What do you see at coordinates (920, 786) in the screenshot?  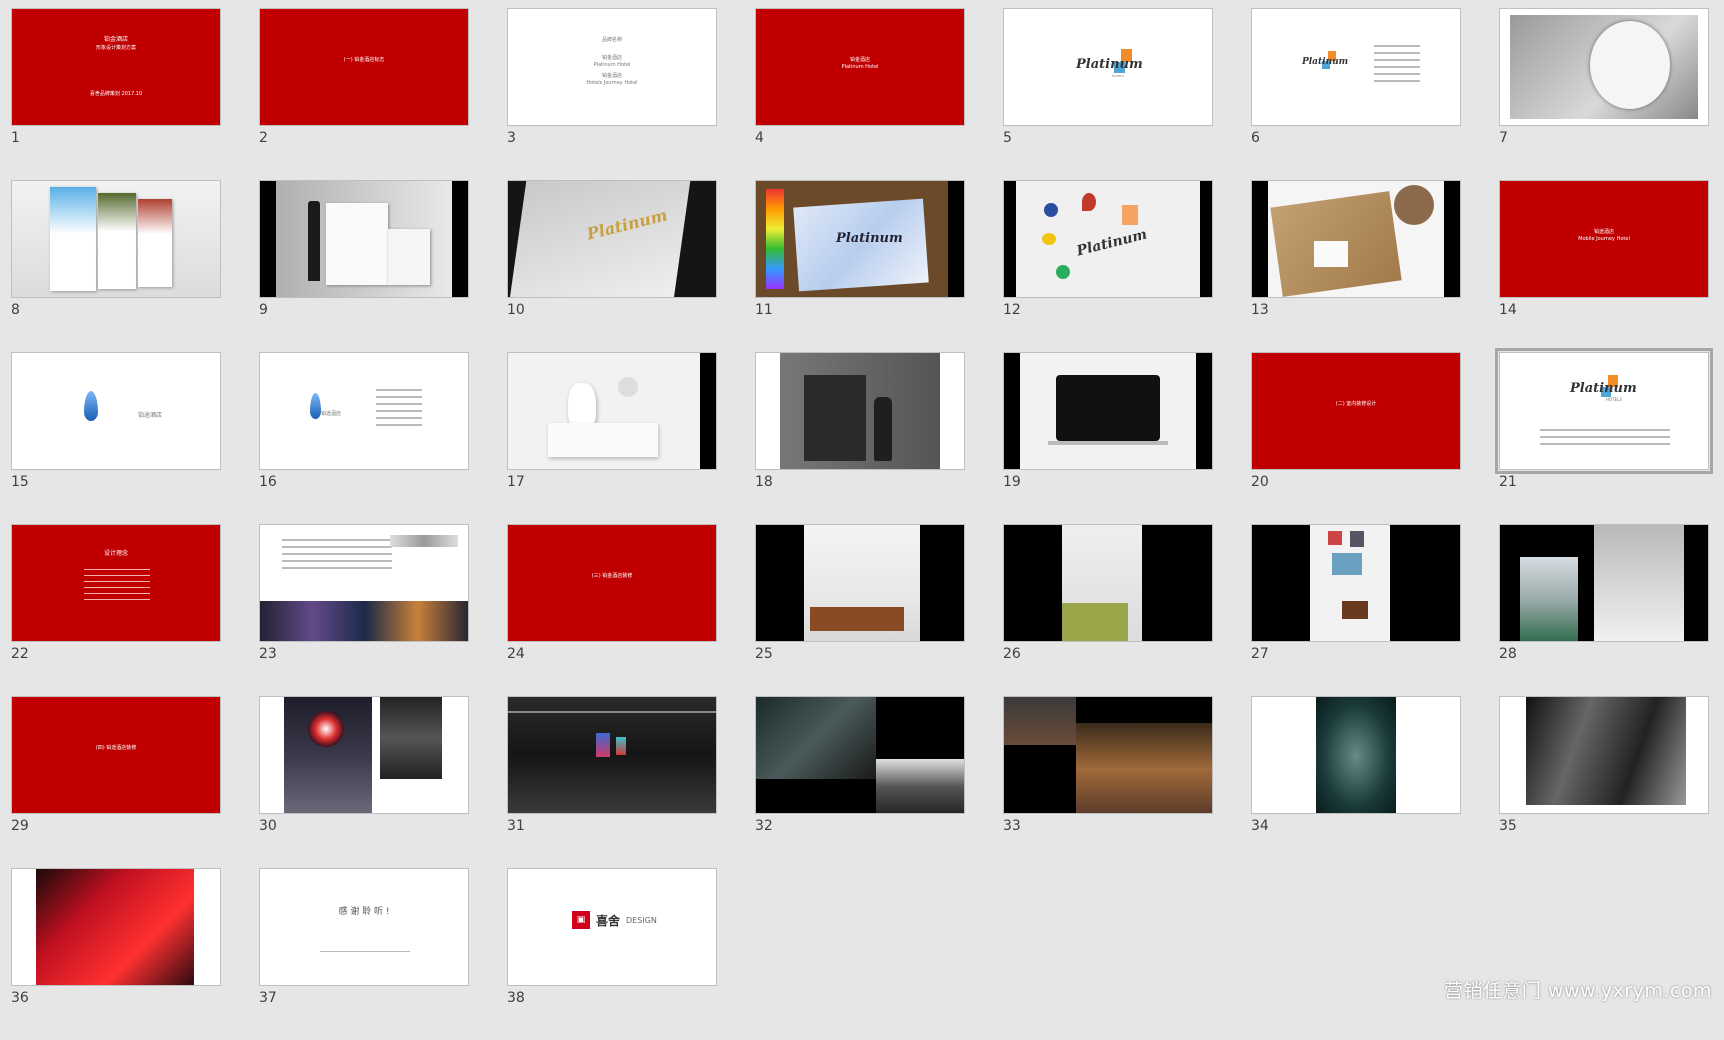 I see `restaurant-photo` at bounding box center [920, 786].